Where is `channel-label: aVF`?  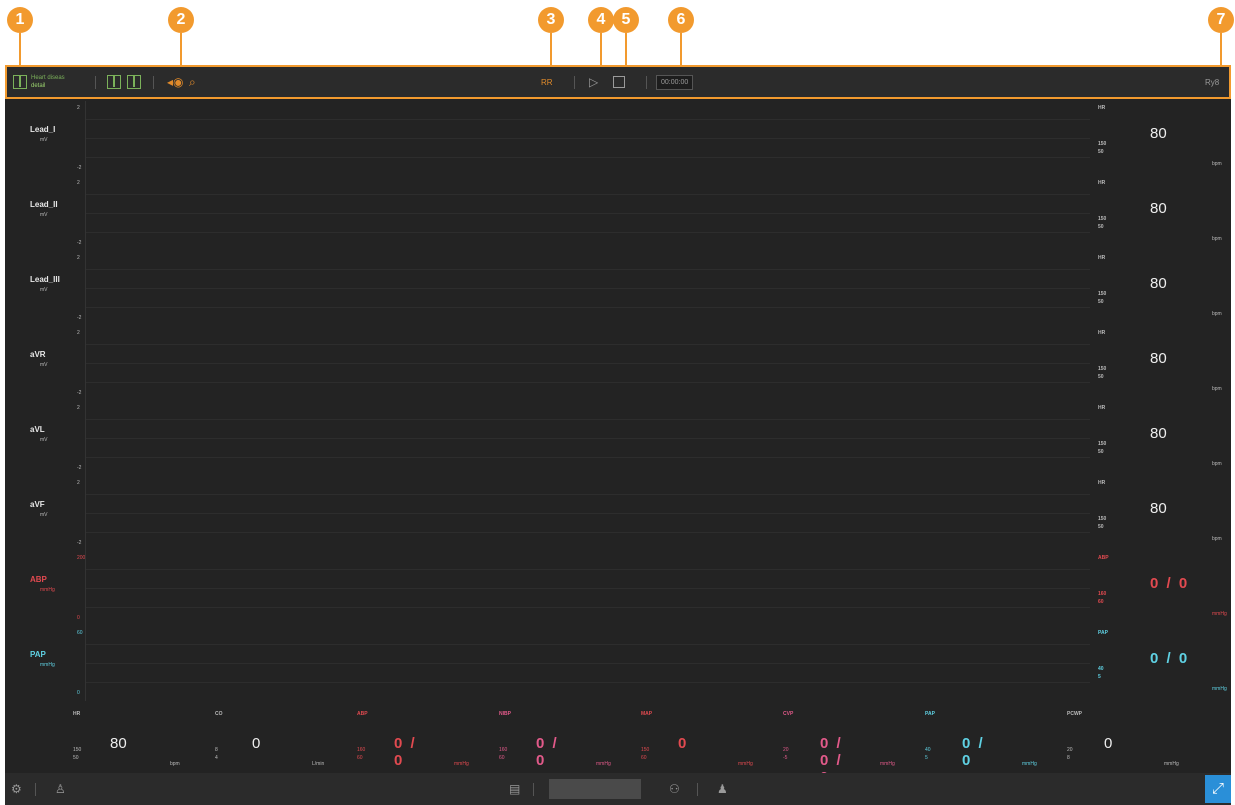
channel-label: aVF is located at coordinates (37, 504).